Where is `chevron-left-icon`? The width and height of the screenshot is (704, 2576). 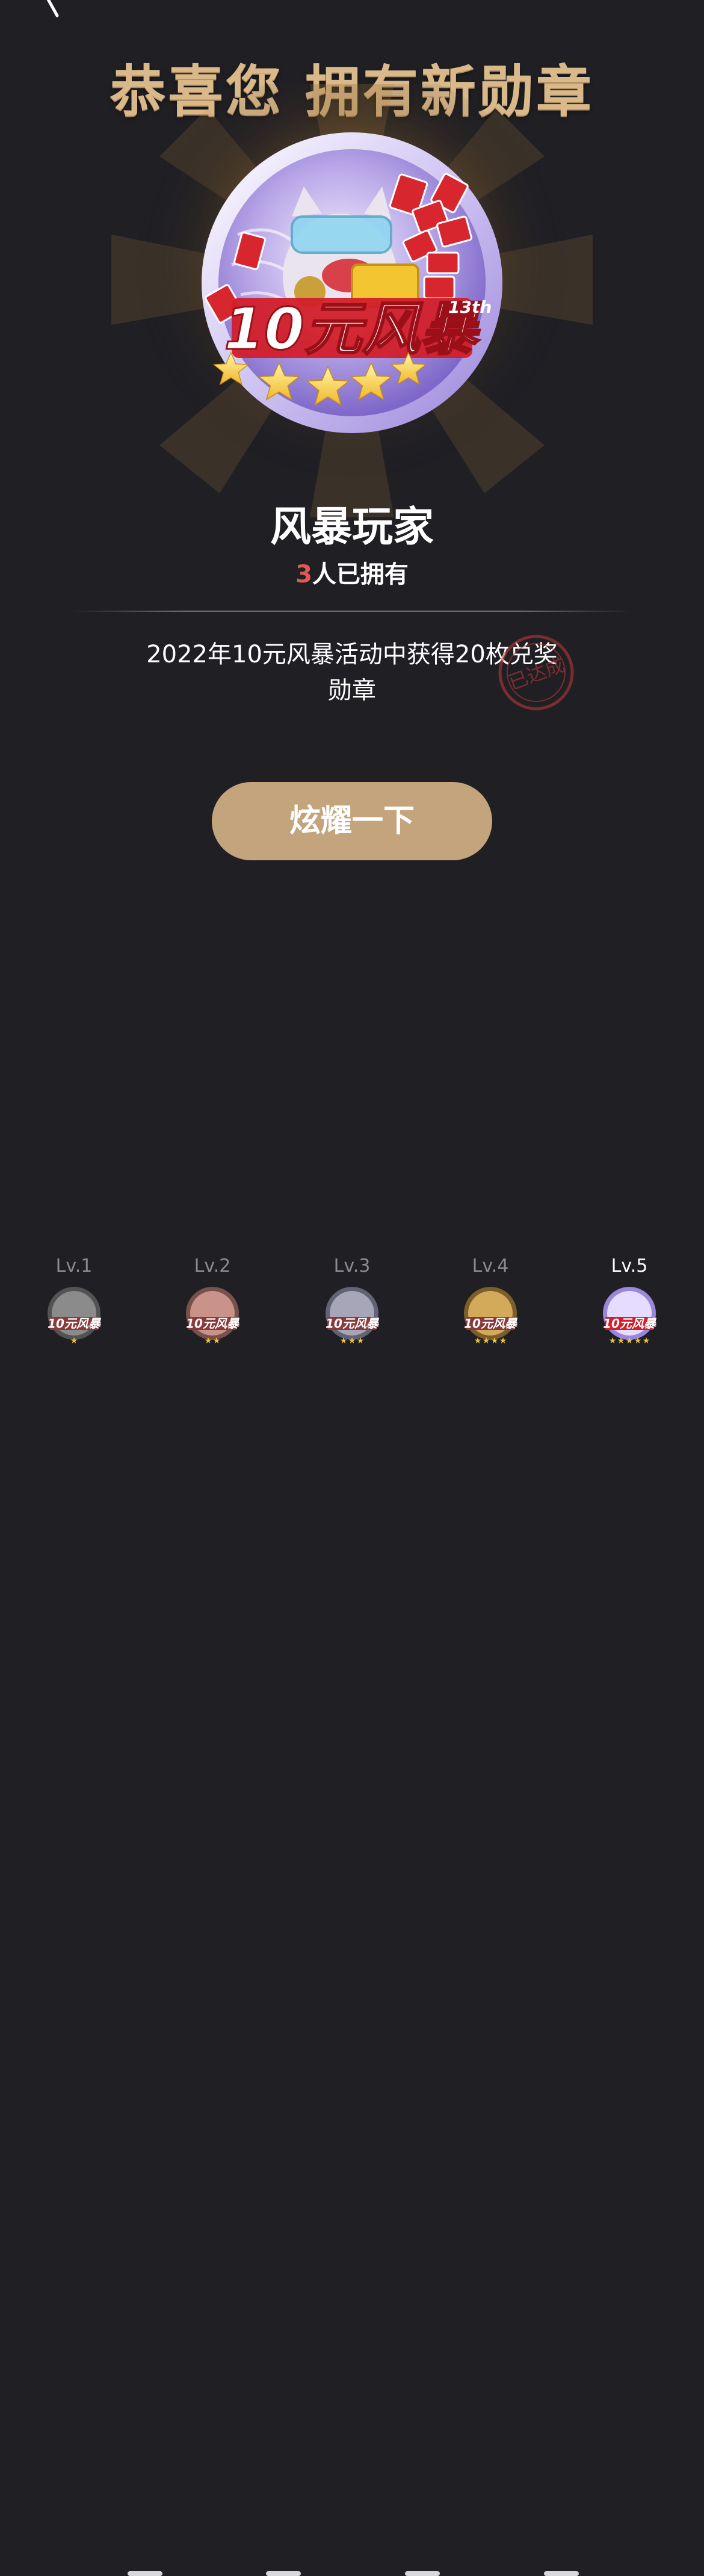 chevron-left-icon is located at coordinates (52, 8).